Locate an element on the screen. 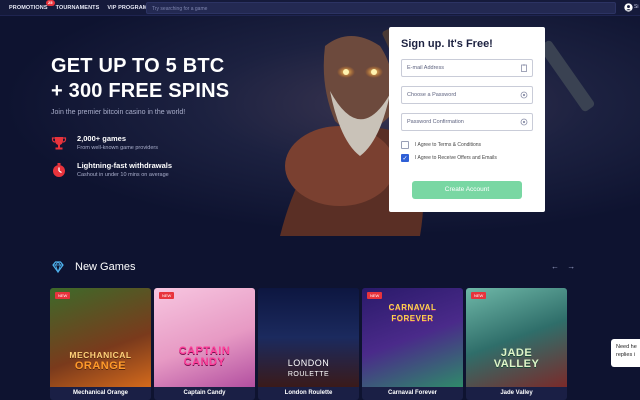 This screenshot has width=640, height=400. offers-checkbox: ✓ is located at coordinates (405, 158).